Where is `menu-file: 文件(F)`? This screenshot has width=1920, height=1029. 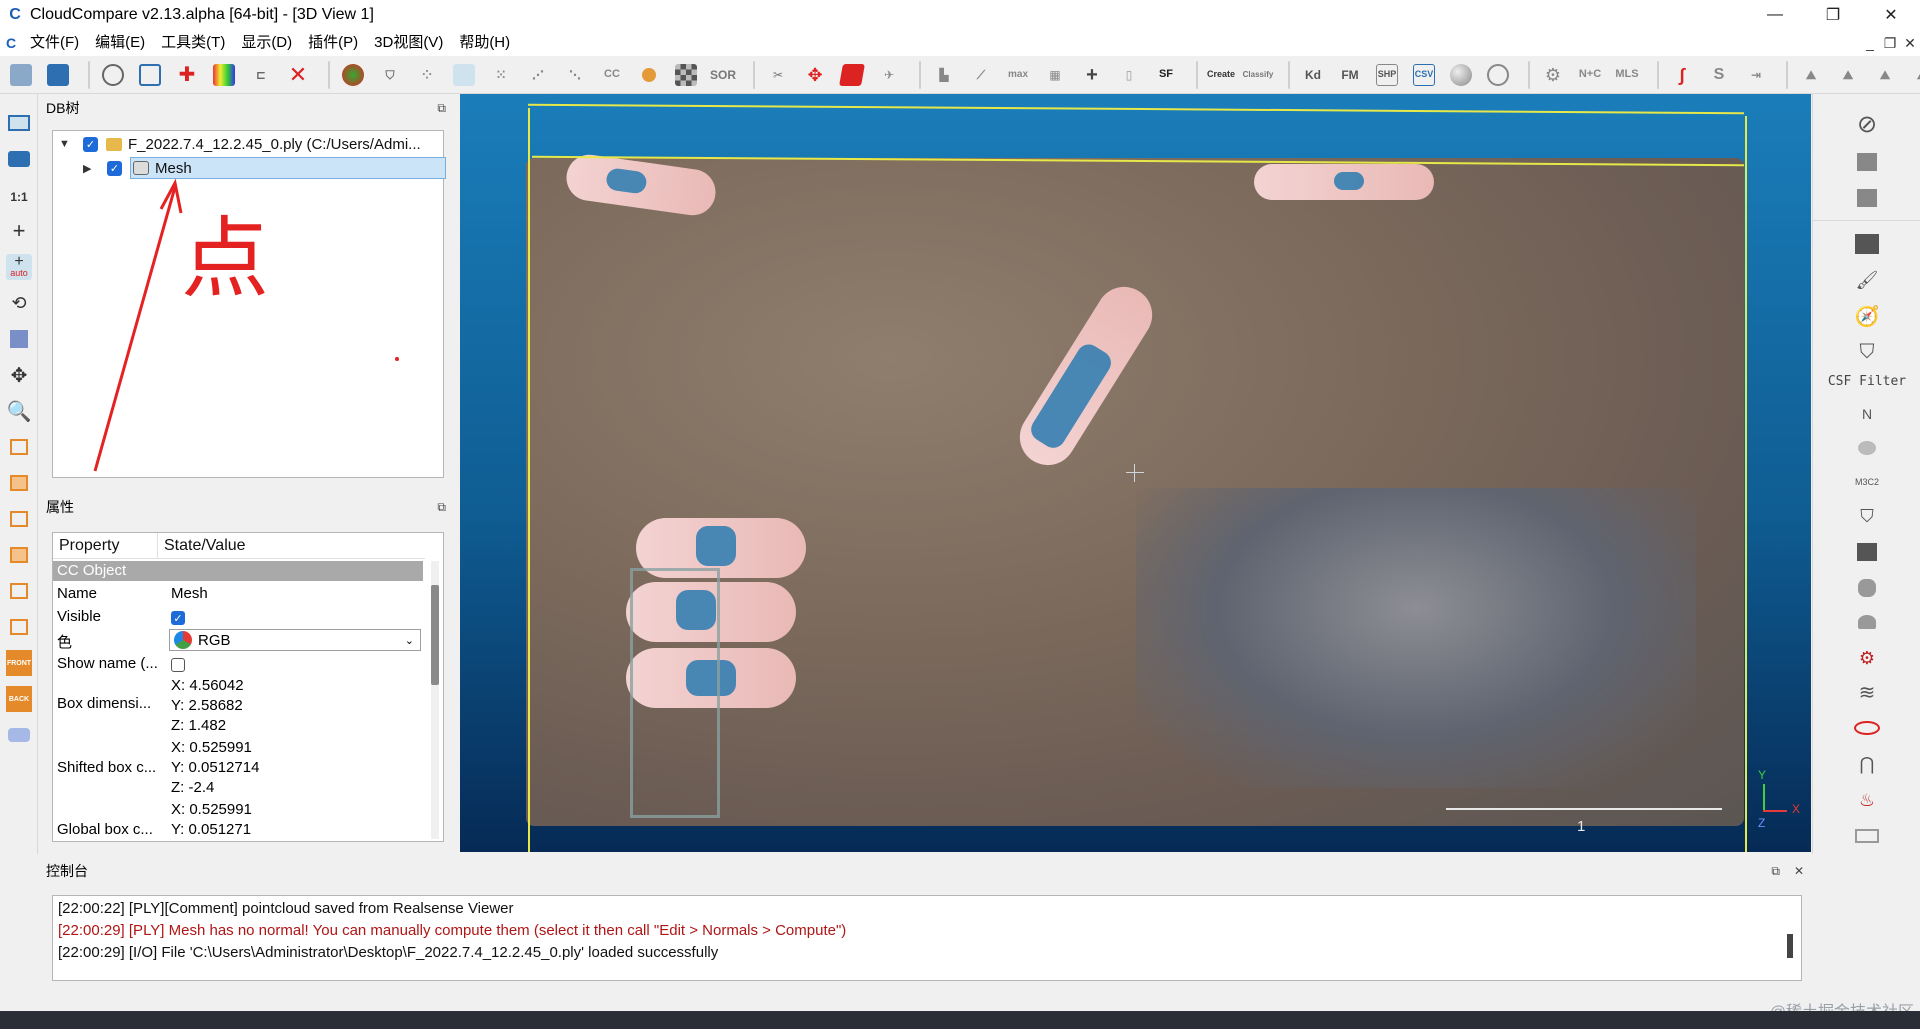 menu-file: 文件(F) is located at coordinates (54, 43).